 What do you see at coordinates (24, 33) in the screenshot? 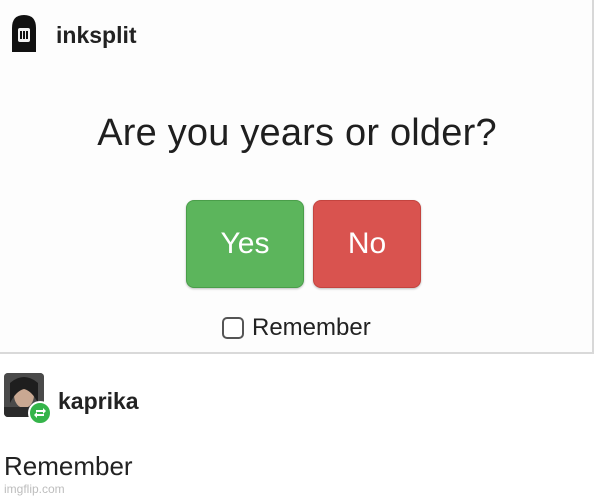
I see `hooded-figure-avatar` at bounding box center [24, 33].